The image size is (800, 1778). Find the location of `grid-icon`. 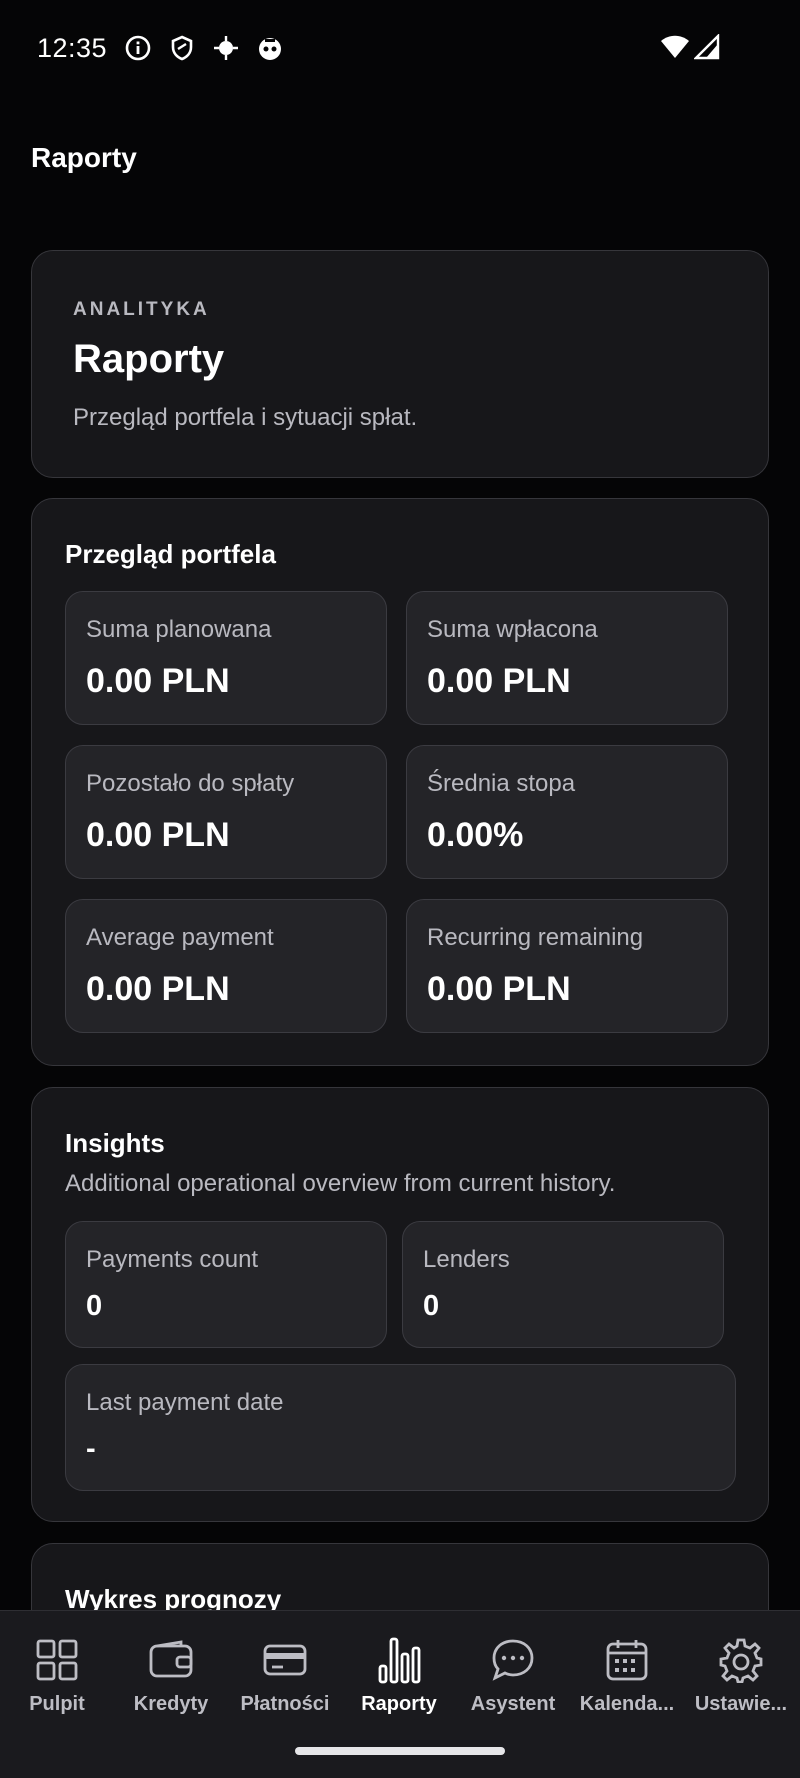

grid-icon is located at coordinates (57, 1660).